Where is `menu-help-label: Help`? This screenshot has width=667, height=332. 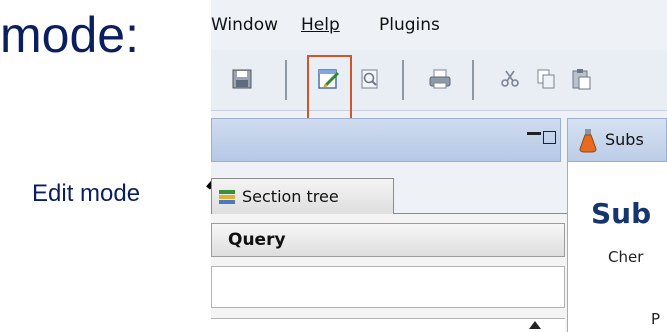 menu-help-label: Help is located at coordinates (320, 25).